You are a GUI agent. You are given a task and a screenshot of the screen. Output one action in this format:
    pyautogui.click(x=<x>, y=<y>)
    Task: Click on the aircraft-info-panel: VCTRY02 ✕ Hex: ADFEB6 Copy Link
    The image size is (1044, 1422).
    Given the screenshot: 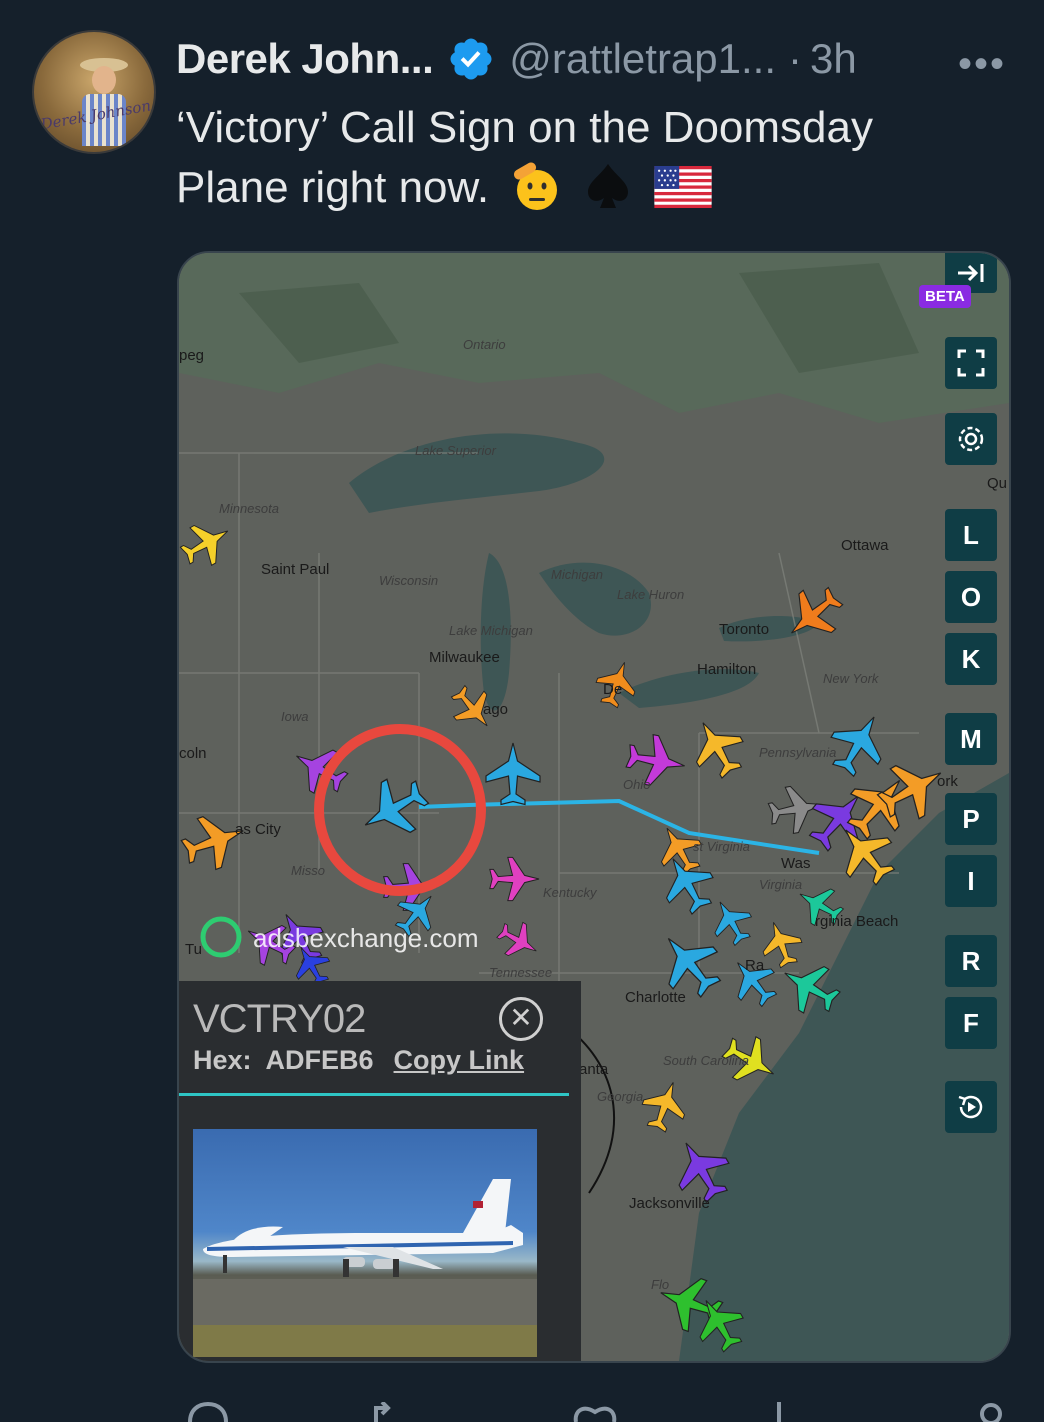 What is the action you would take?
    pyautogui.click(x=380, y=1171)
    